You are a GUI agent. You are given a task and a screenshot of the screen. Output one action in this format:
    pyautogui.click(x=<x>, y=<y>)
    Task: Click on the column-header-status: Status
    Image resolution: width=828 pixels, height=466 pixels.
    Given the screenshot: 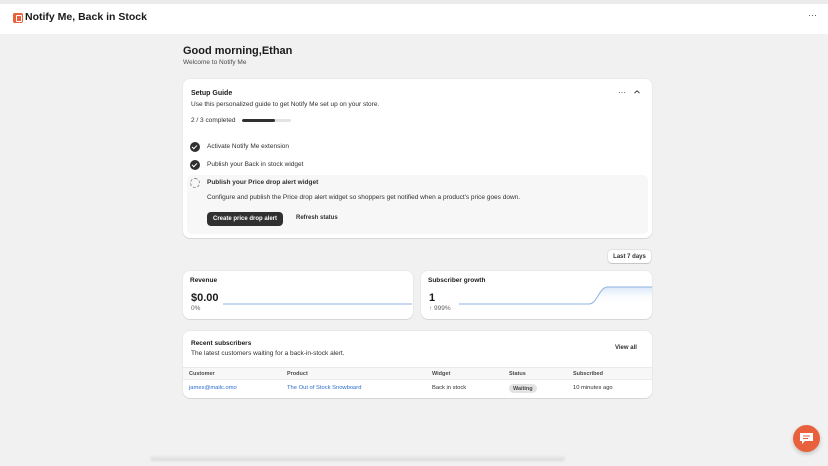 What is the action you would take?
    pyautogui.click(x=517, y=374)
    